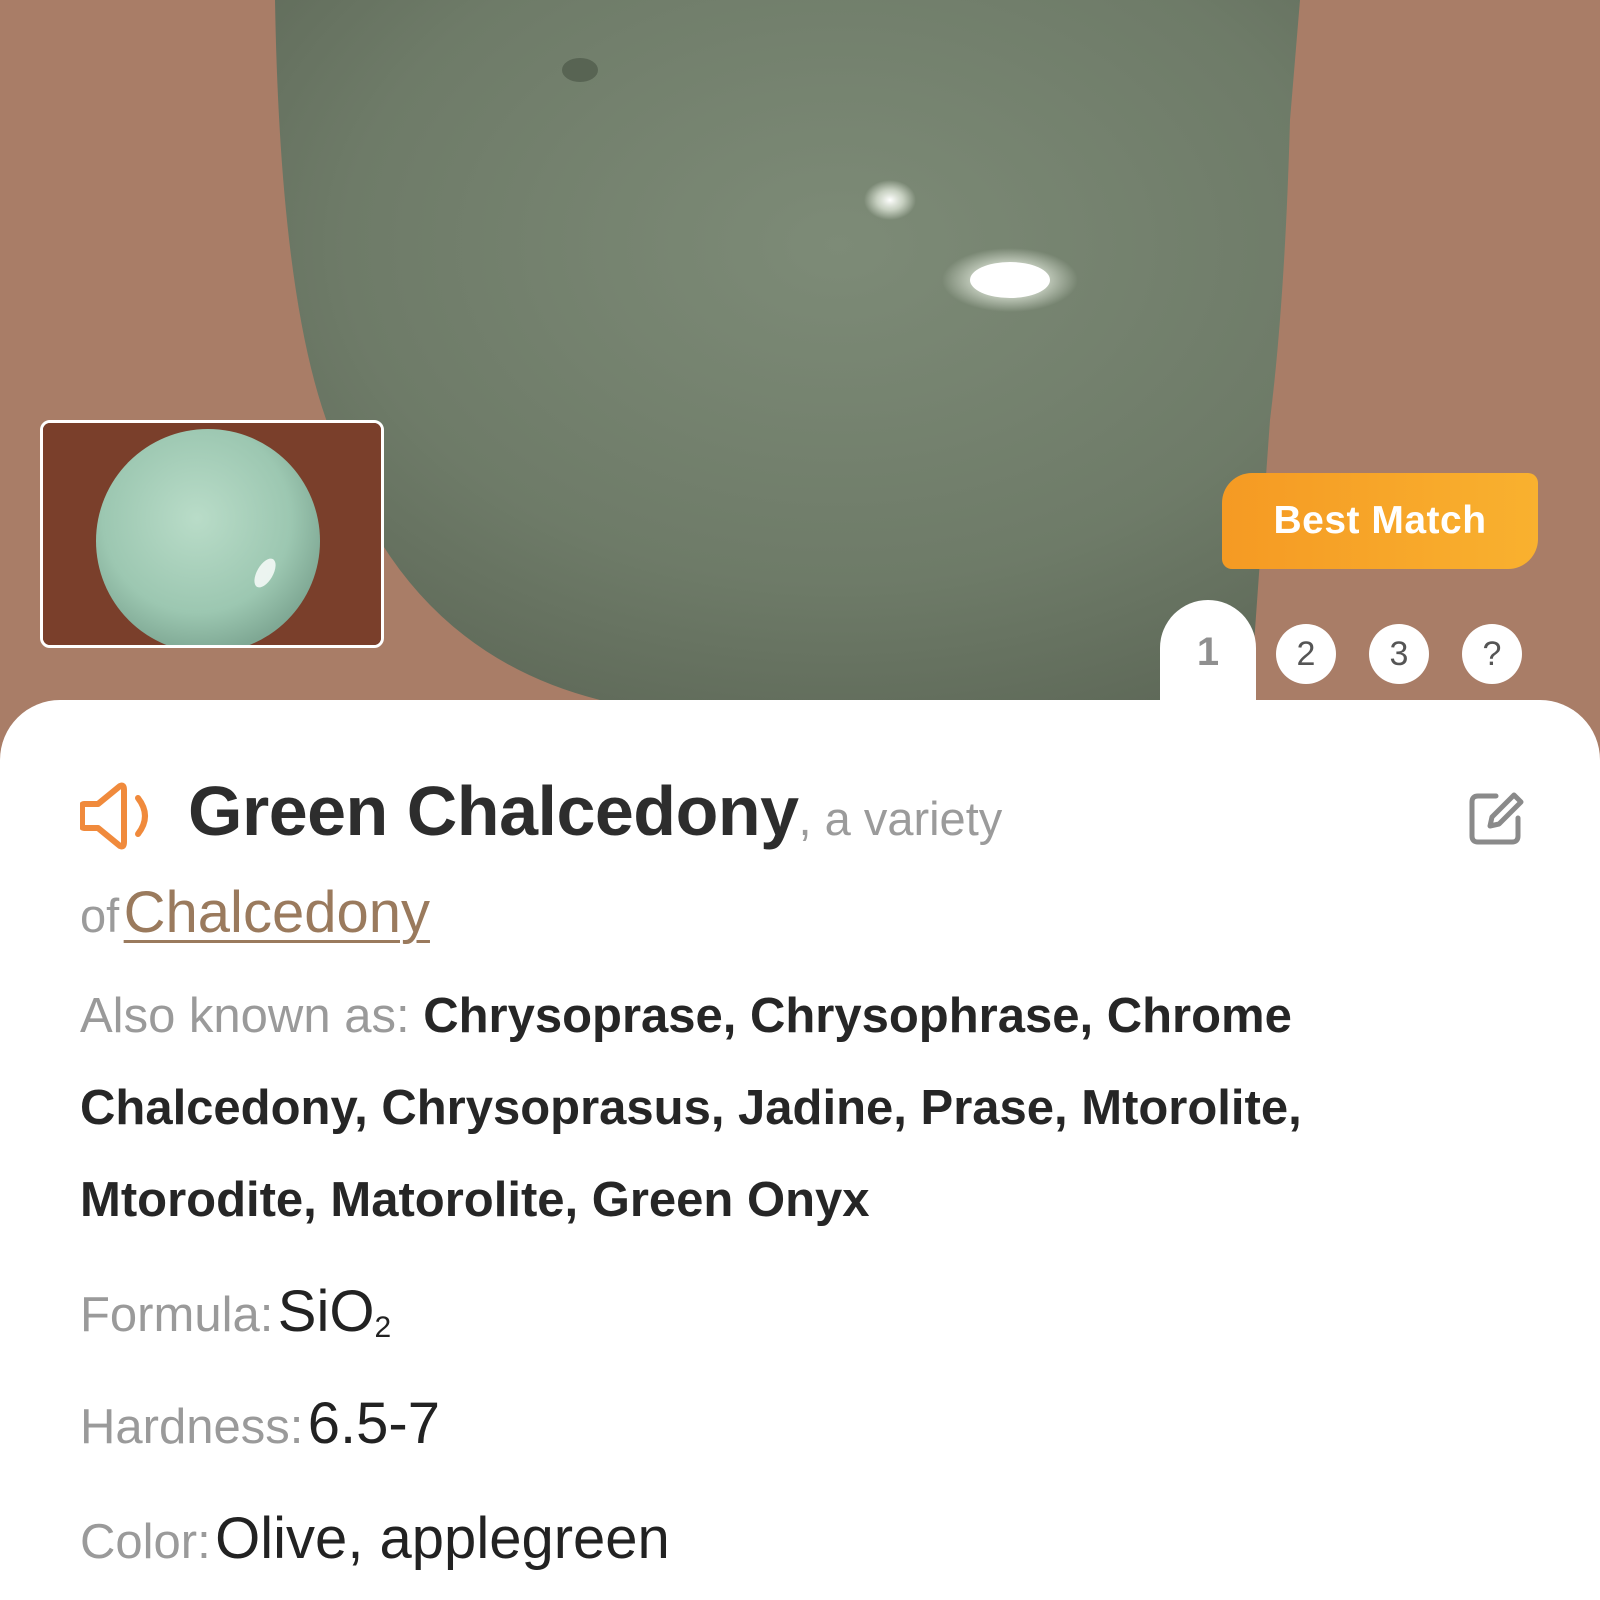 The width and height of the screenshot is (1600, 1600). I want to click on color-value: Olive, applegreen, so click(442, 1538).